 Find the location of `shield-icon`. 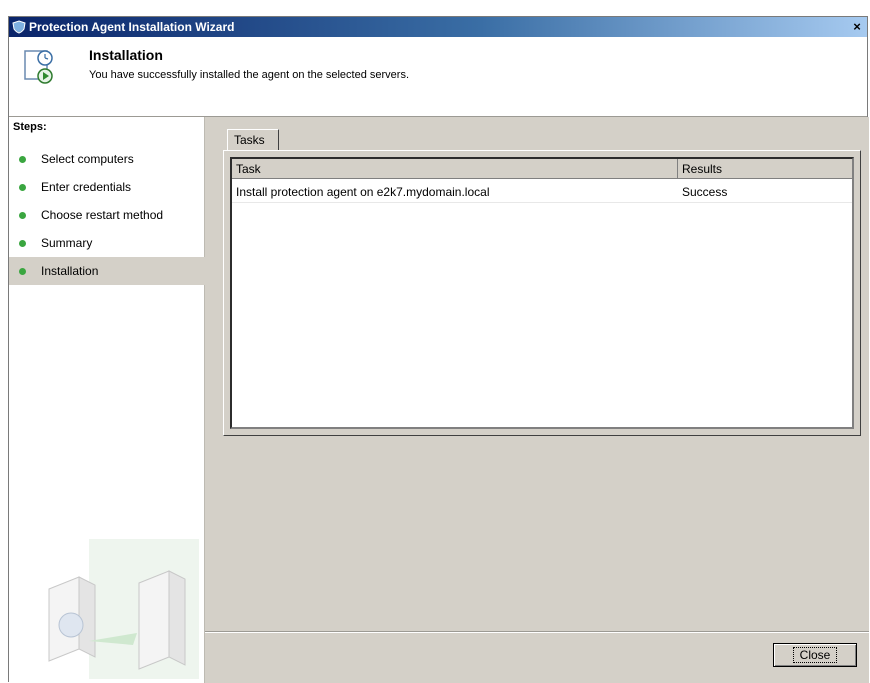

shield-icon is located at coordinates (19, 27).